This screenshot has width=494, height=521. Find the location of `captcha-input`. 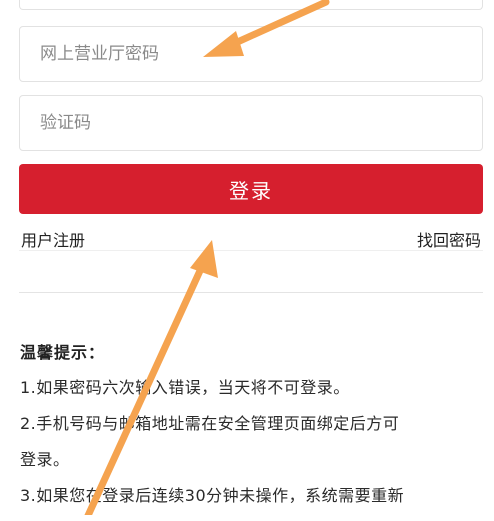

captcha-input is located at coordinates (251, 123).